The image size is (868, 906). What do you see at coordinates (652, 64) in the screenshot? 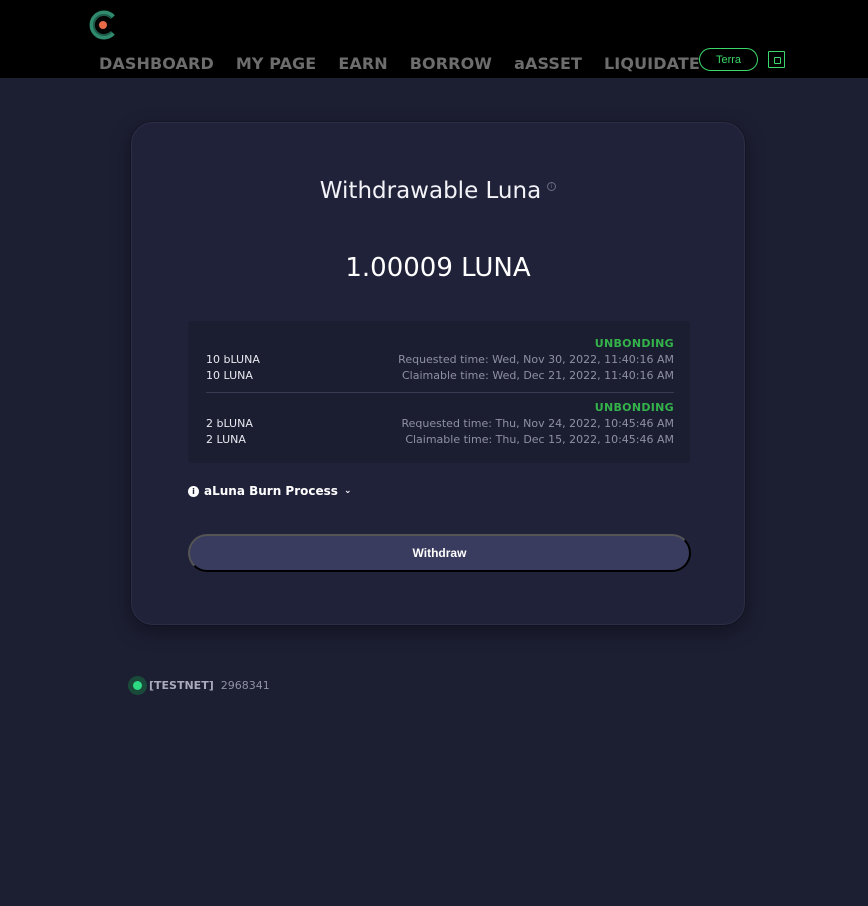
I see `nav-liquidate: LIQUIDATE` at bounding box center [652, 64].